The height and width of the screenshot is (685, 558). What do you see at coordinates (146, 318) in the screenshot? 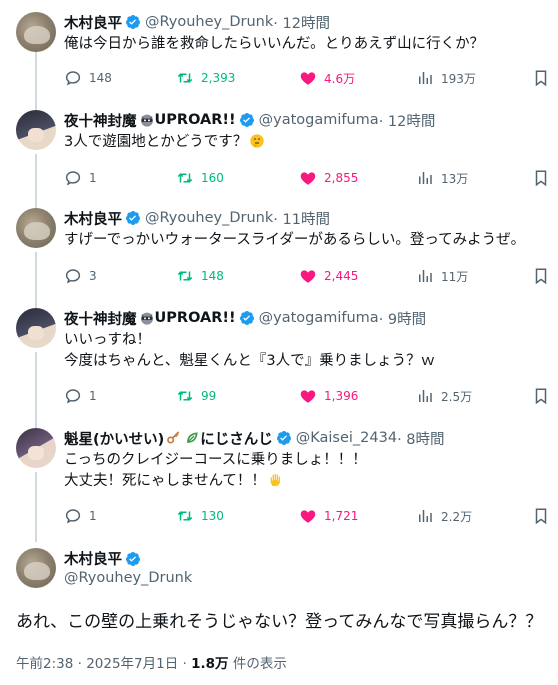
I see `raccoon-emoji-icon` at bounding box center [146, 318].